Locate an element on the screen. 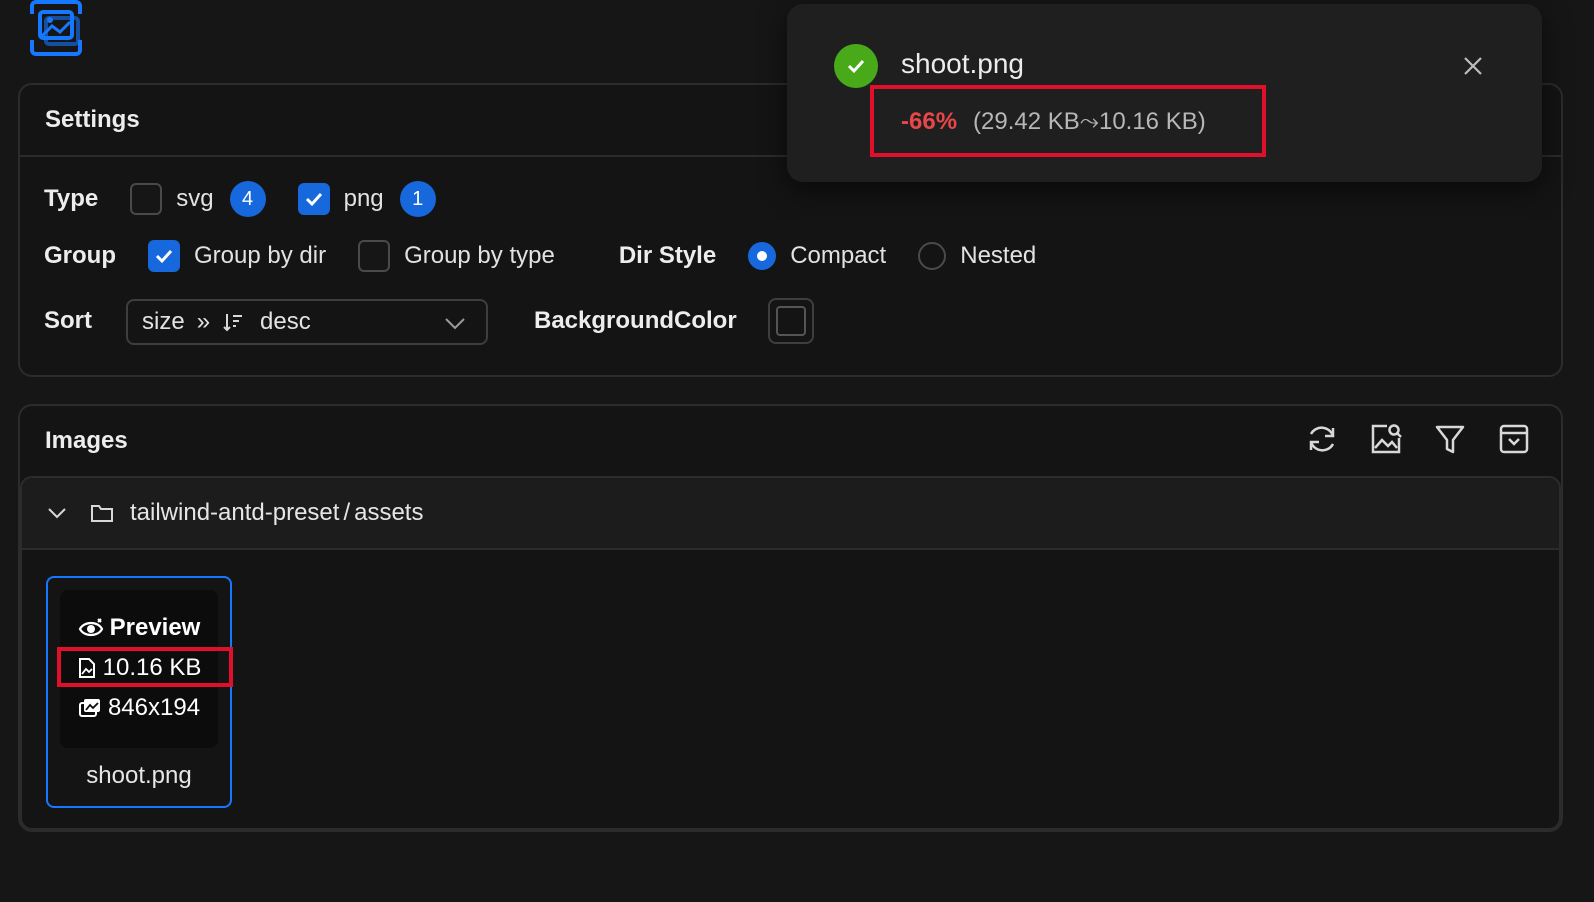  image-search-icon is located at coordinates (1386, 439).